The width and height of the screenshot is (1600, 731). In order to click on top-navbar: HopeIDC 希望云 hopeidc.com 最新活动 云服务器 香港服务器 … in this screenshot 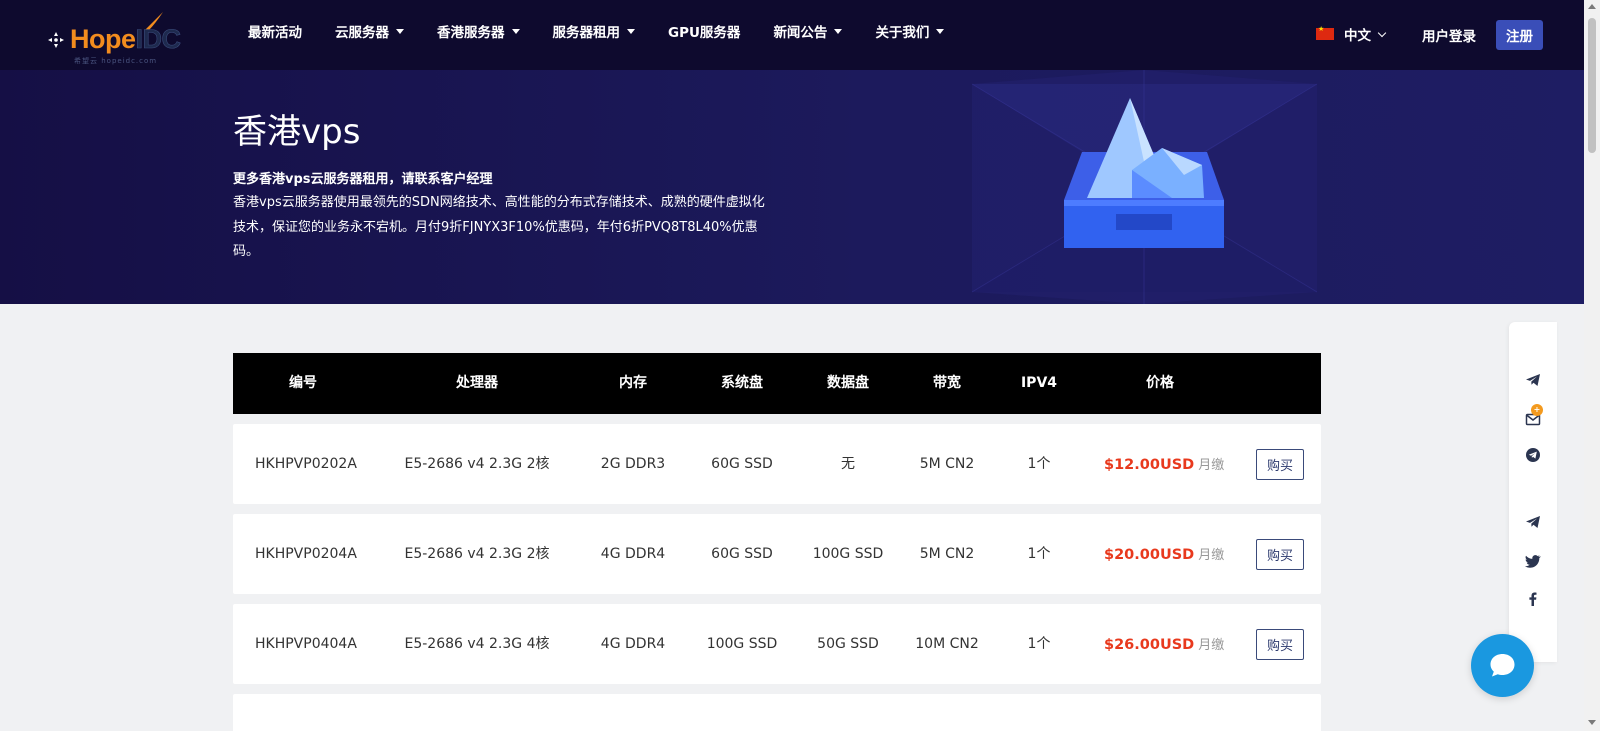, I will do `click(792, 35)`.